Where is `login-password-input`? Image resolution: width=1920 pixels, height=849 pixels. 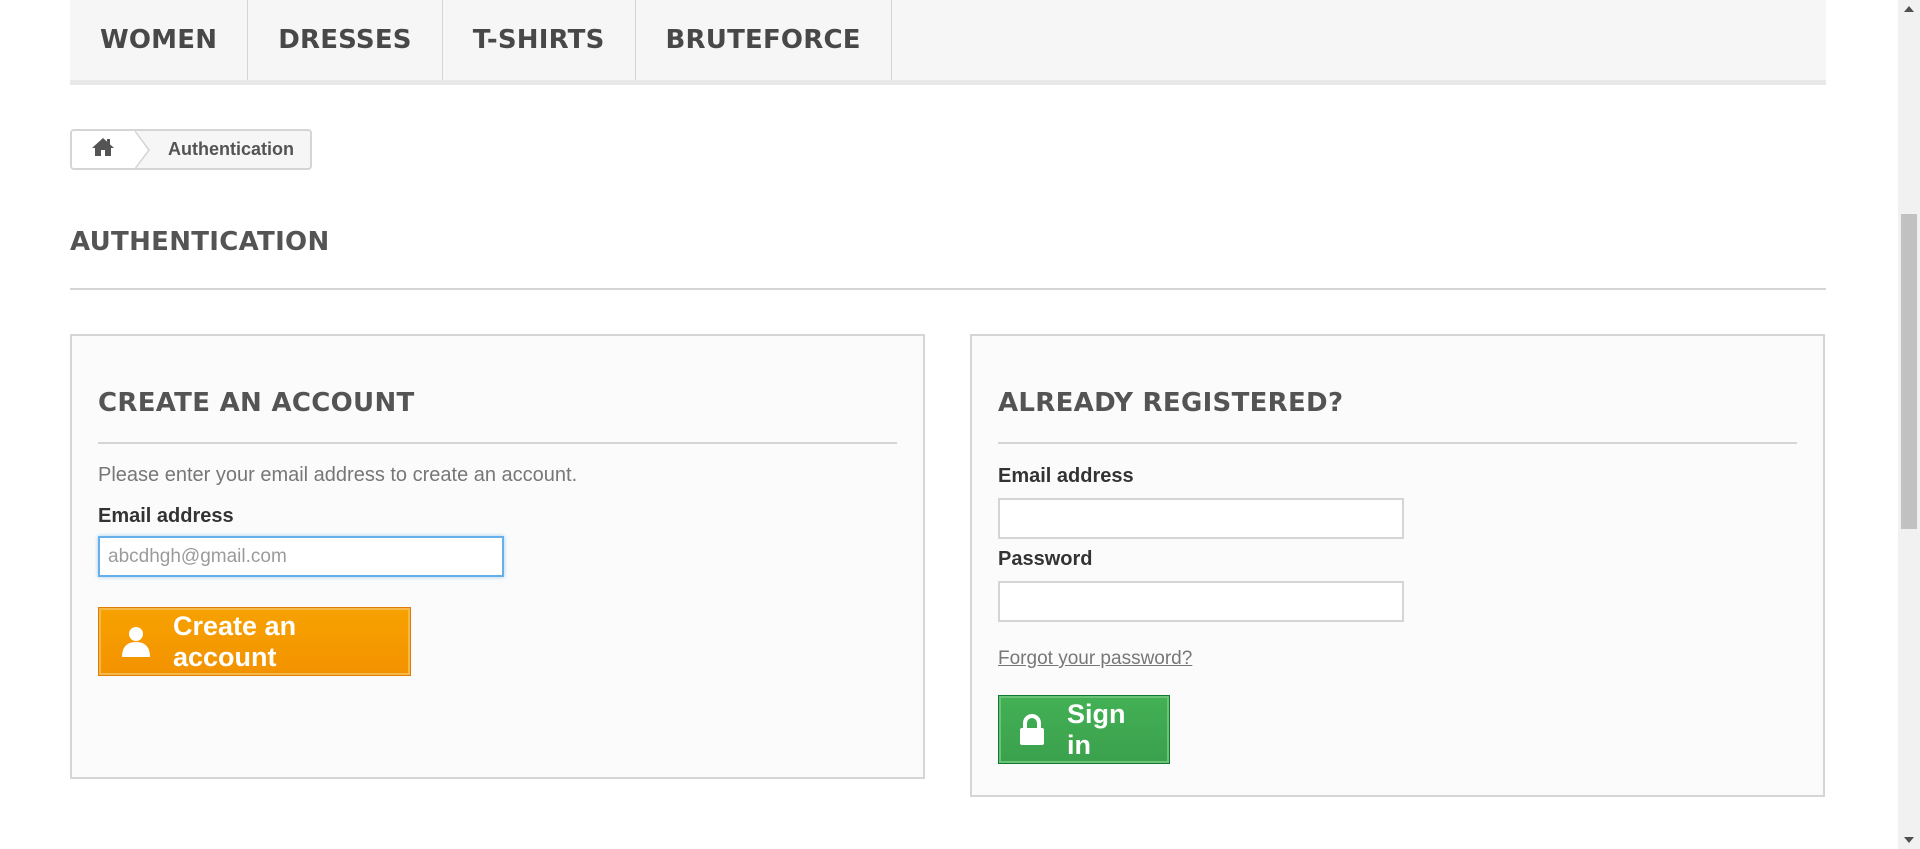 login-password-input is located at coordinates (1201, 601).